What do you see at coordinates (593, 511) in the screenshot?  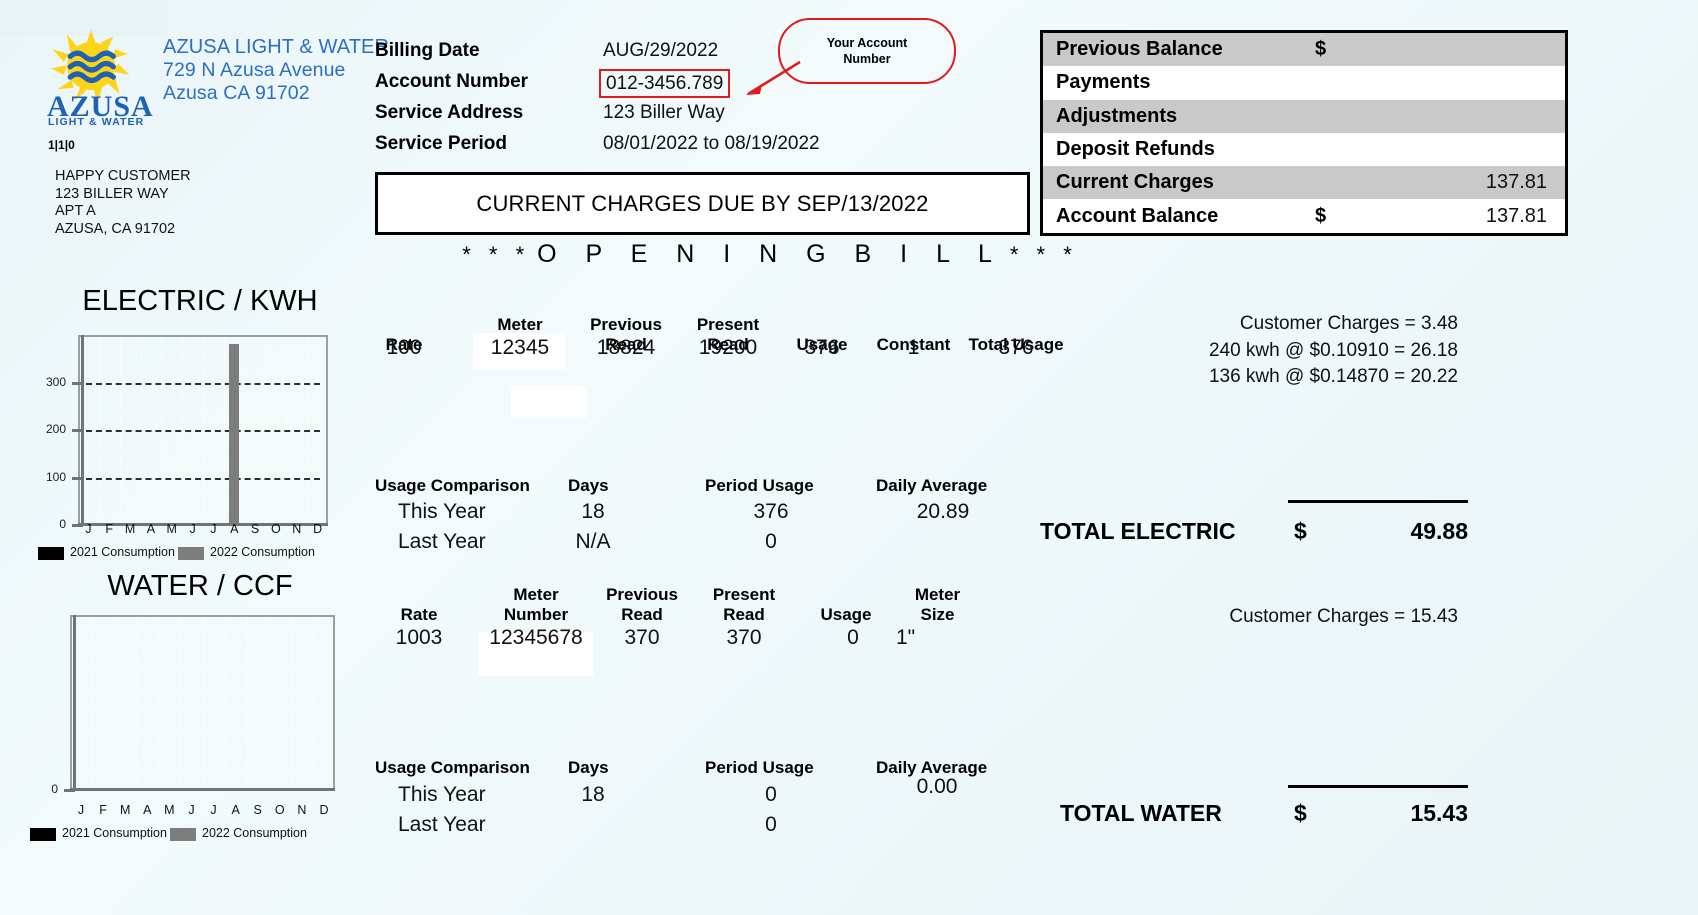 I see `electric-this-year-days: 18` at bounding box center [593, 511].